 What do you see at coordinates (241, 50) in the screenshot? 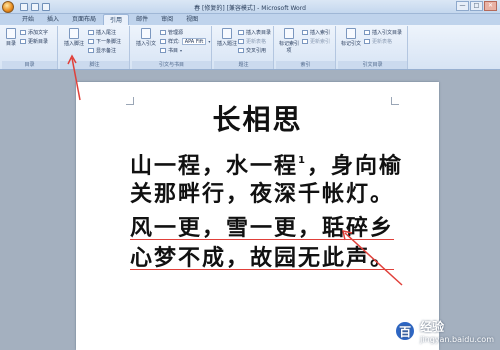
I see `cross-reference-icon` at bounding box center [241, 50].